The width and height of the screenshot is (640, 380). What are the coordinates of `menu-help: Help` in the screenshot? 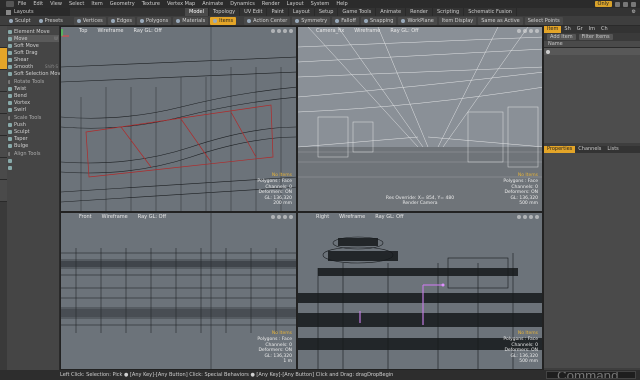 It's located at (341, 4).